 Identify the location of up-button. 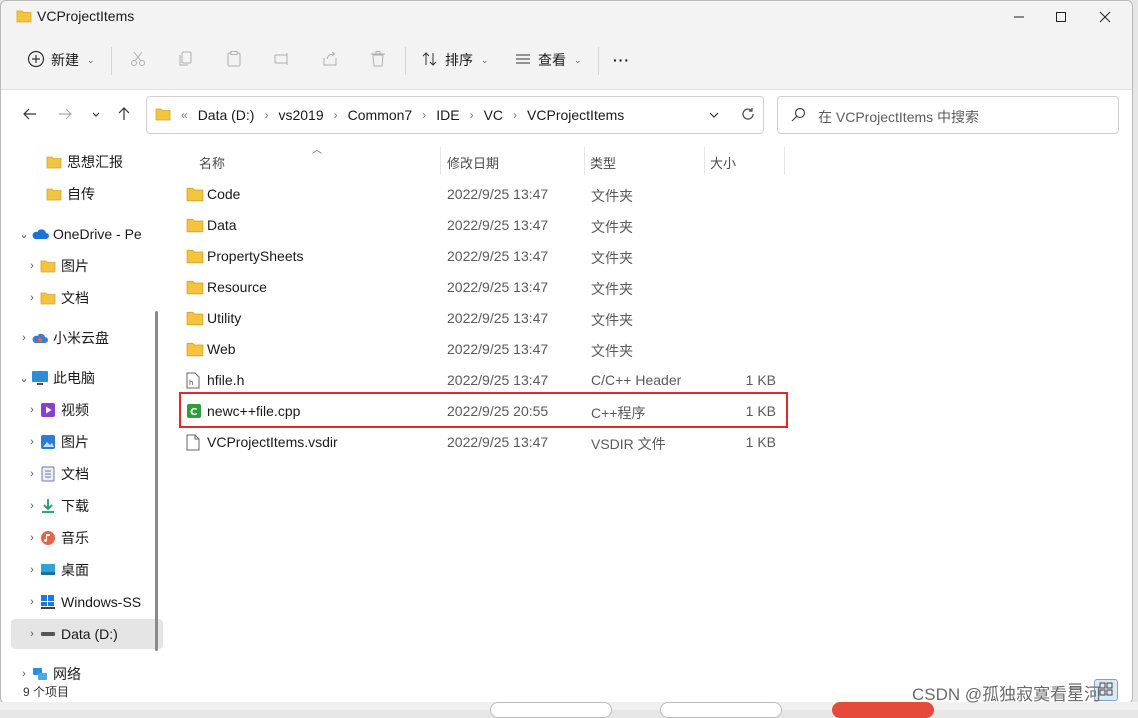
(124, 115).